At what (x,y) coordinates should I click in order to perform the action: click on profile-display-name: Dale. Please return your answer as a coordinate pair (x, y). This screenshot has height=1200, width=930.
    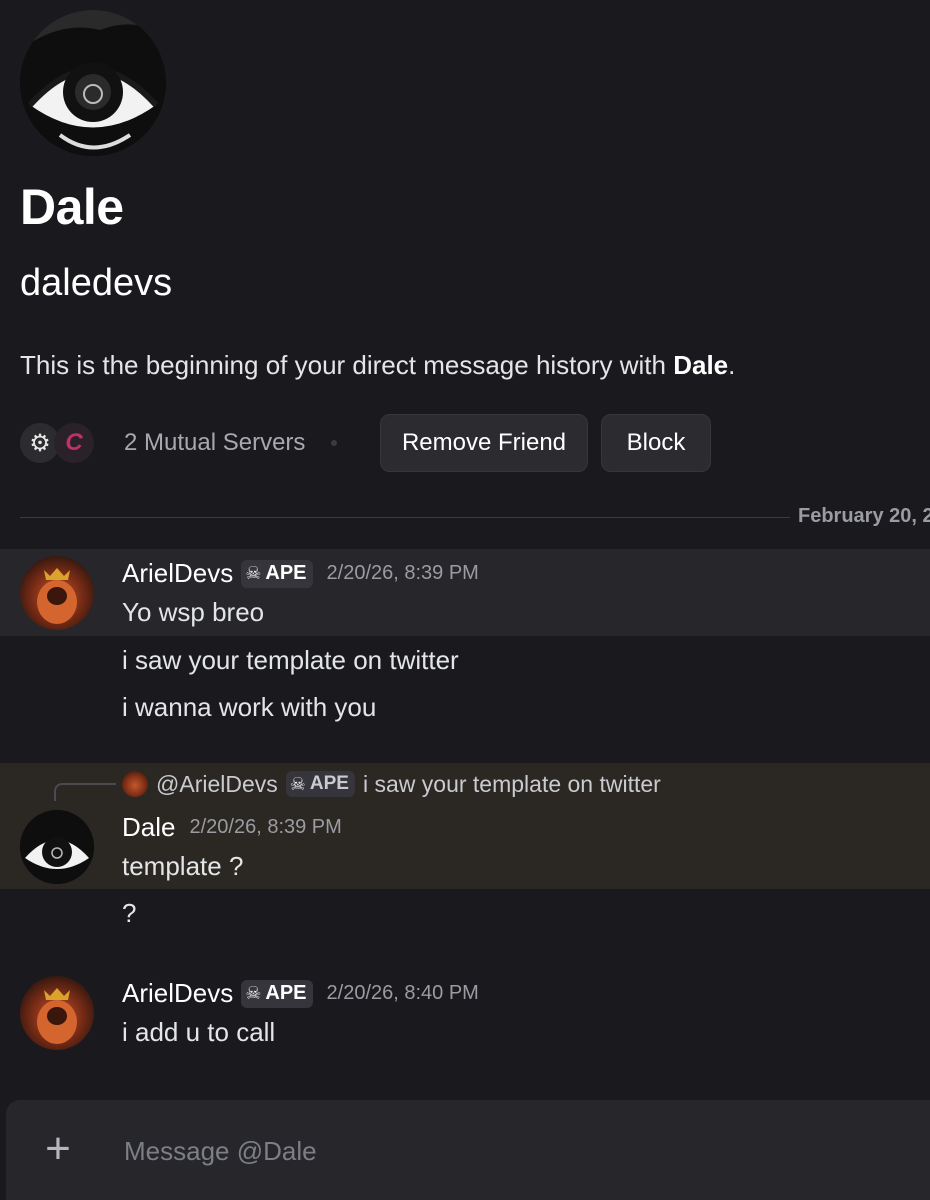
    Looking at the image, I should click on (72, 207).